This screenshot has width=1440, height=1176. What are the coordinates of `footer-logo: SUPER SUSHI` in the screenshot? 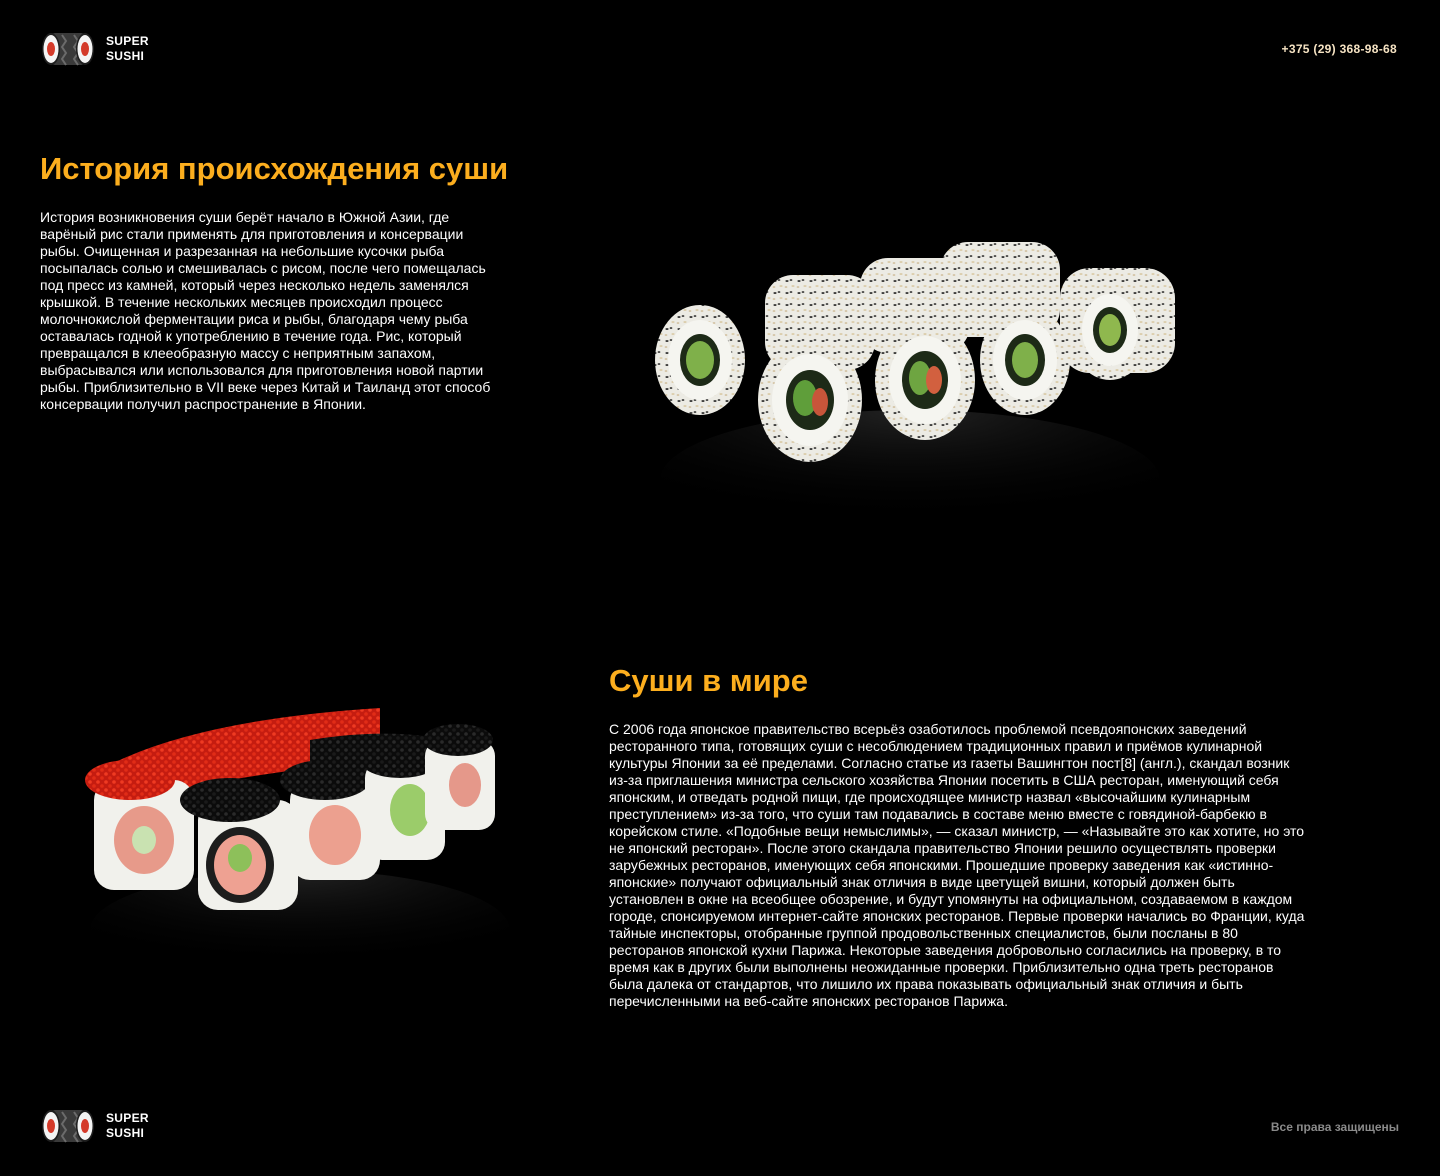 It's located at (94, 1126).